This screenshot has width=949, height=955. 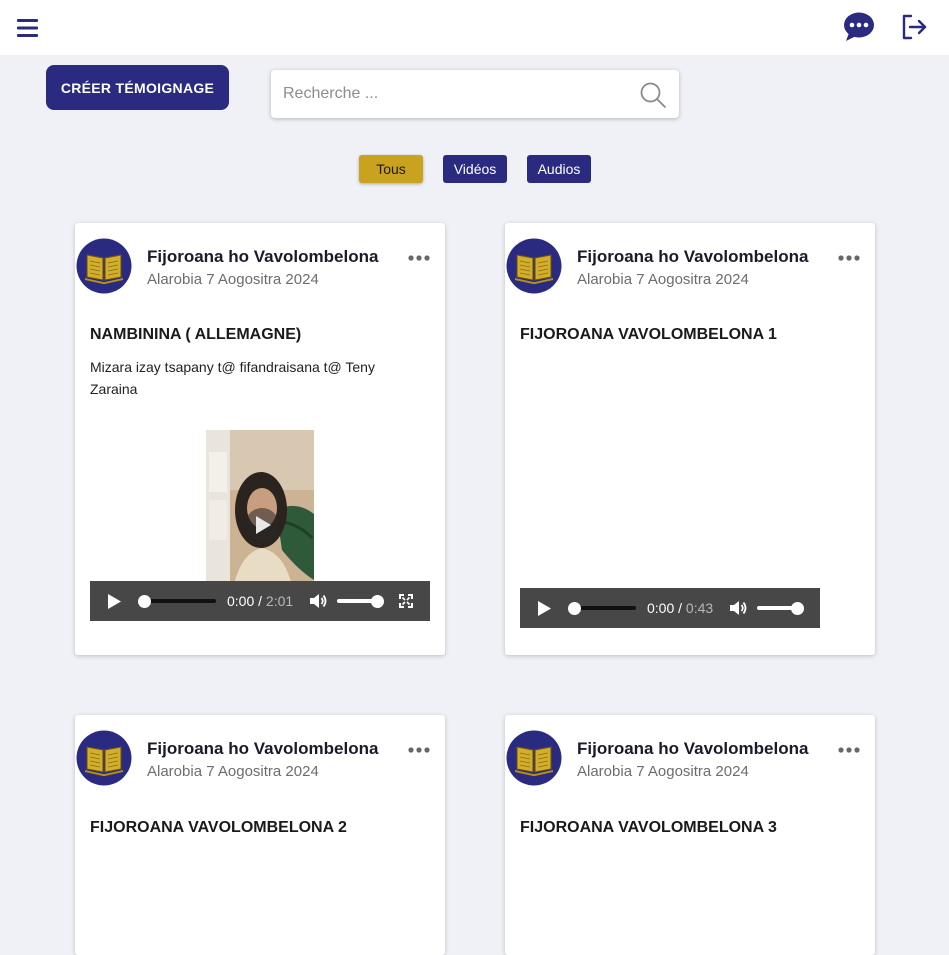 I want to click on top-bar, so click(x=474, y=27).